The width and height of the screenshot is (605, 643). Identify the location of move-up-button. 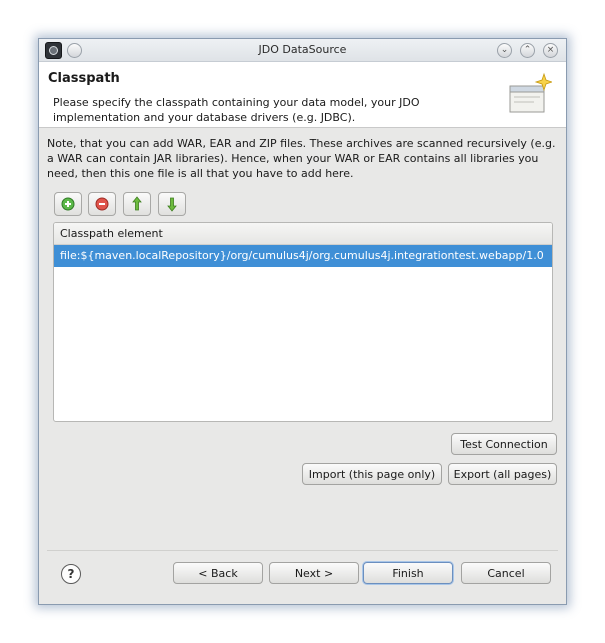
(137, 204).